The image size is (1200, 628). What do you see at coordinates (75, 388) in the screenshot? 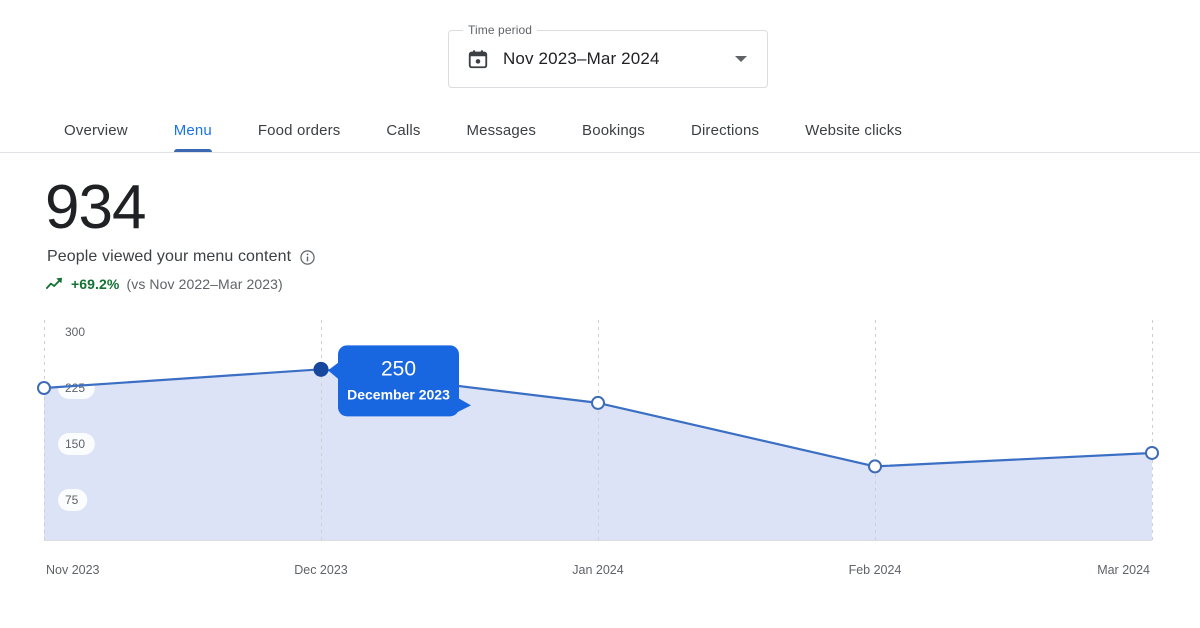
I see `chart-y-tick-label: 225` at bounding box center [75, 388].